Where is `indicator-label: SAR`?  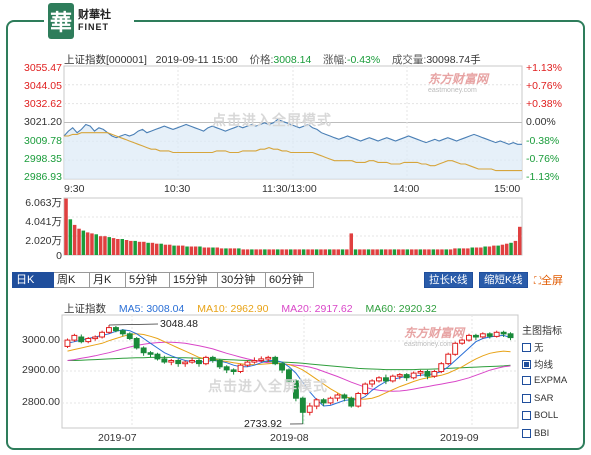 indicator-label: SAR is located at coordinates (544, 398).